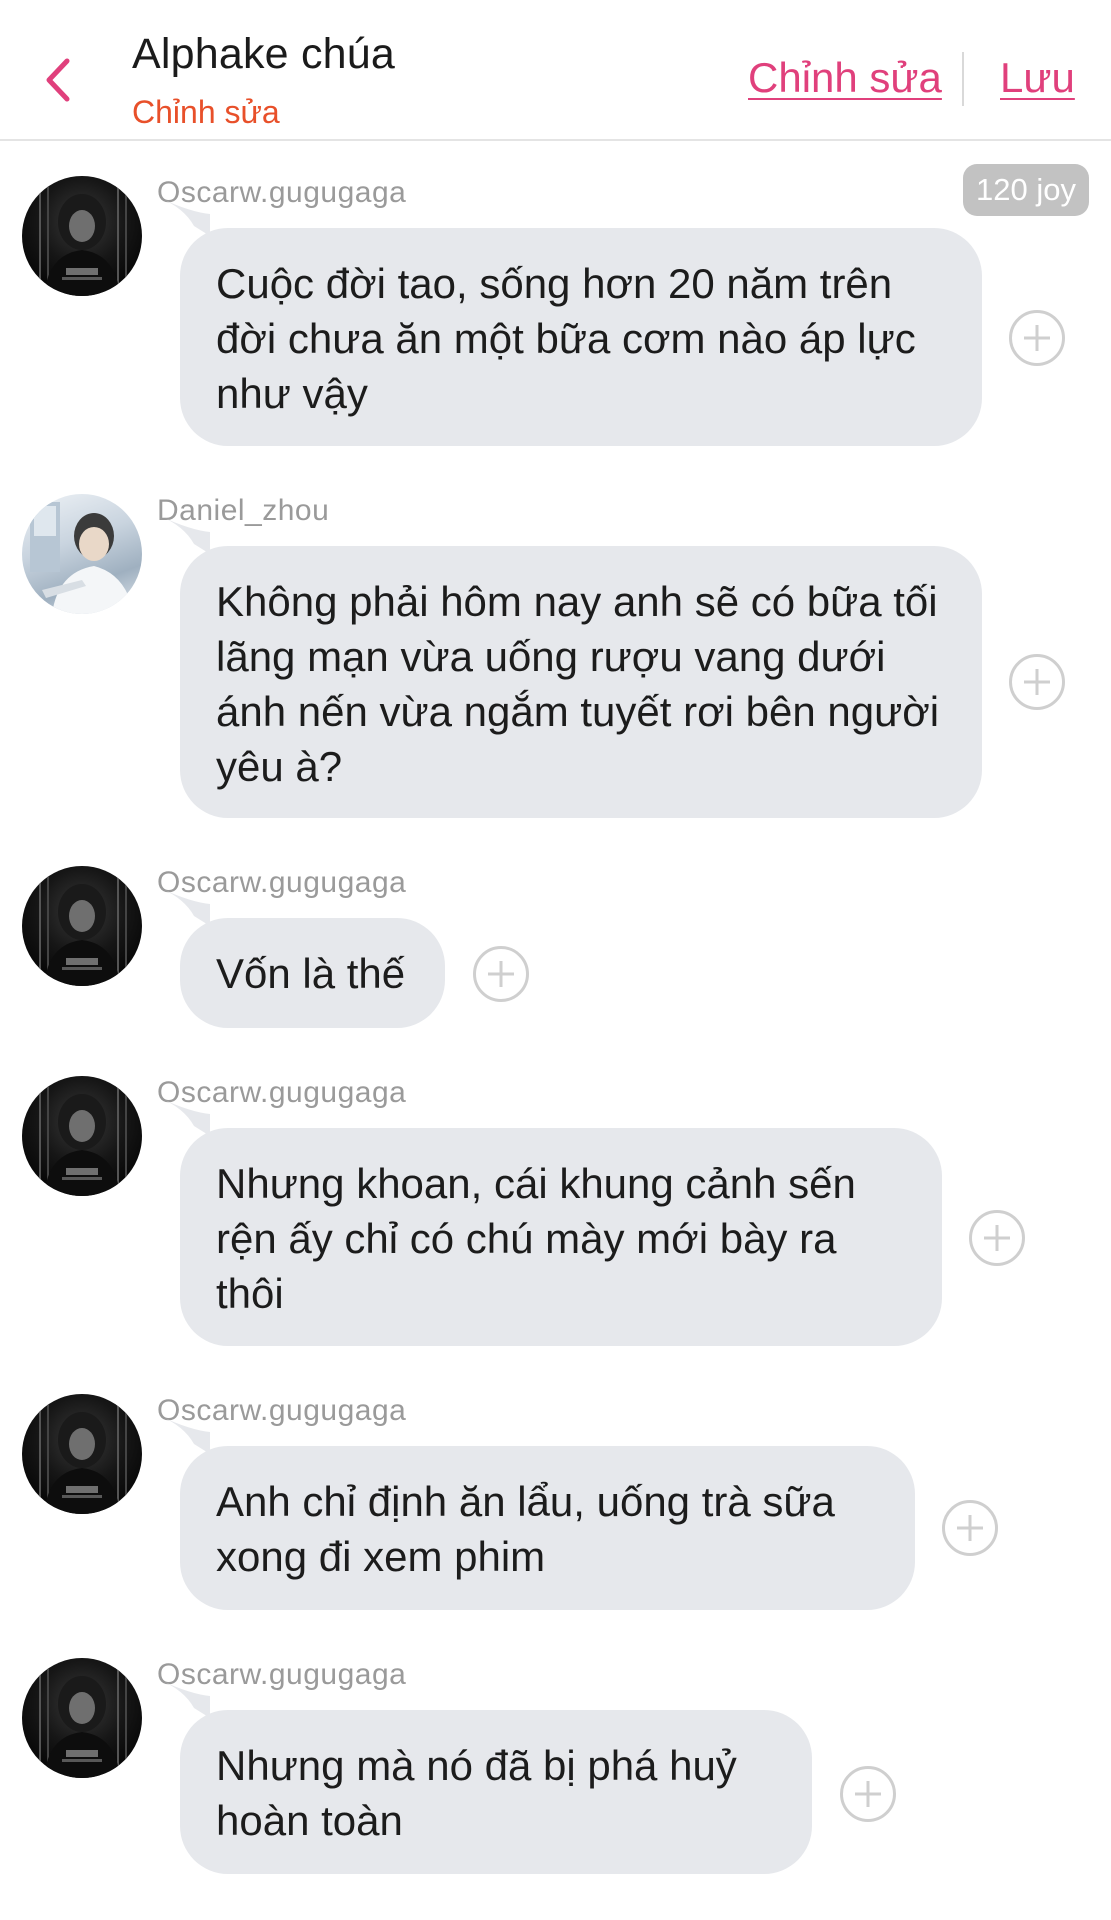 The height and width of the screenshot is (1920, 1111). I want to click on page-title: Alphake chúa, so click(263, 54).